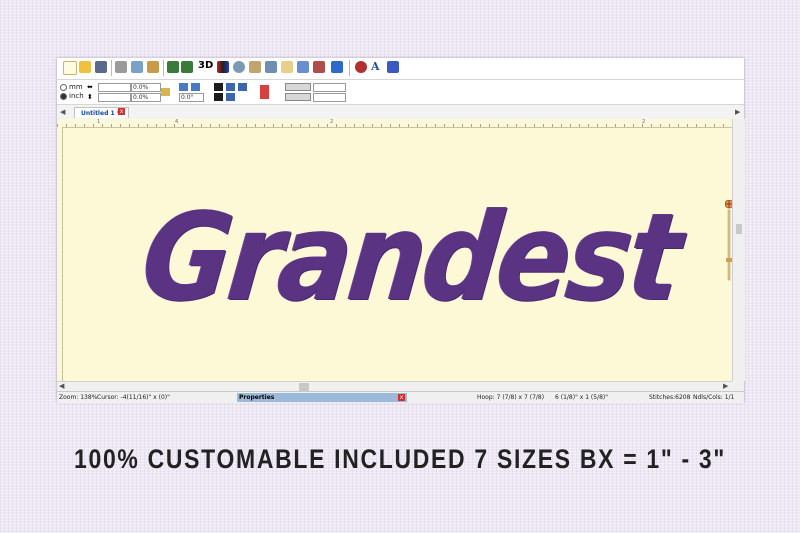  I want to click on print-icon, so click(121, 67).